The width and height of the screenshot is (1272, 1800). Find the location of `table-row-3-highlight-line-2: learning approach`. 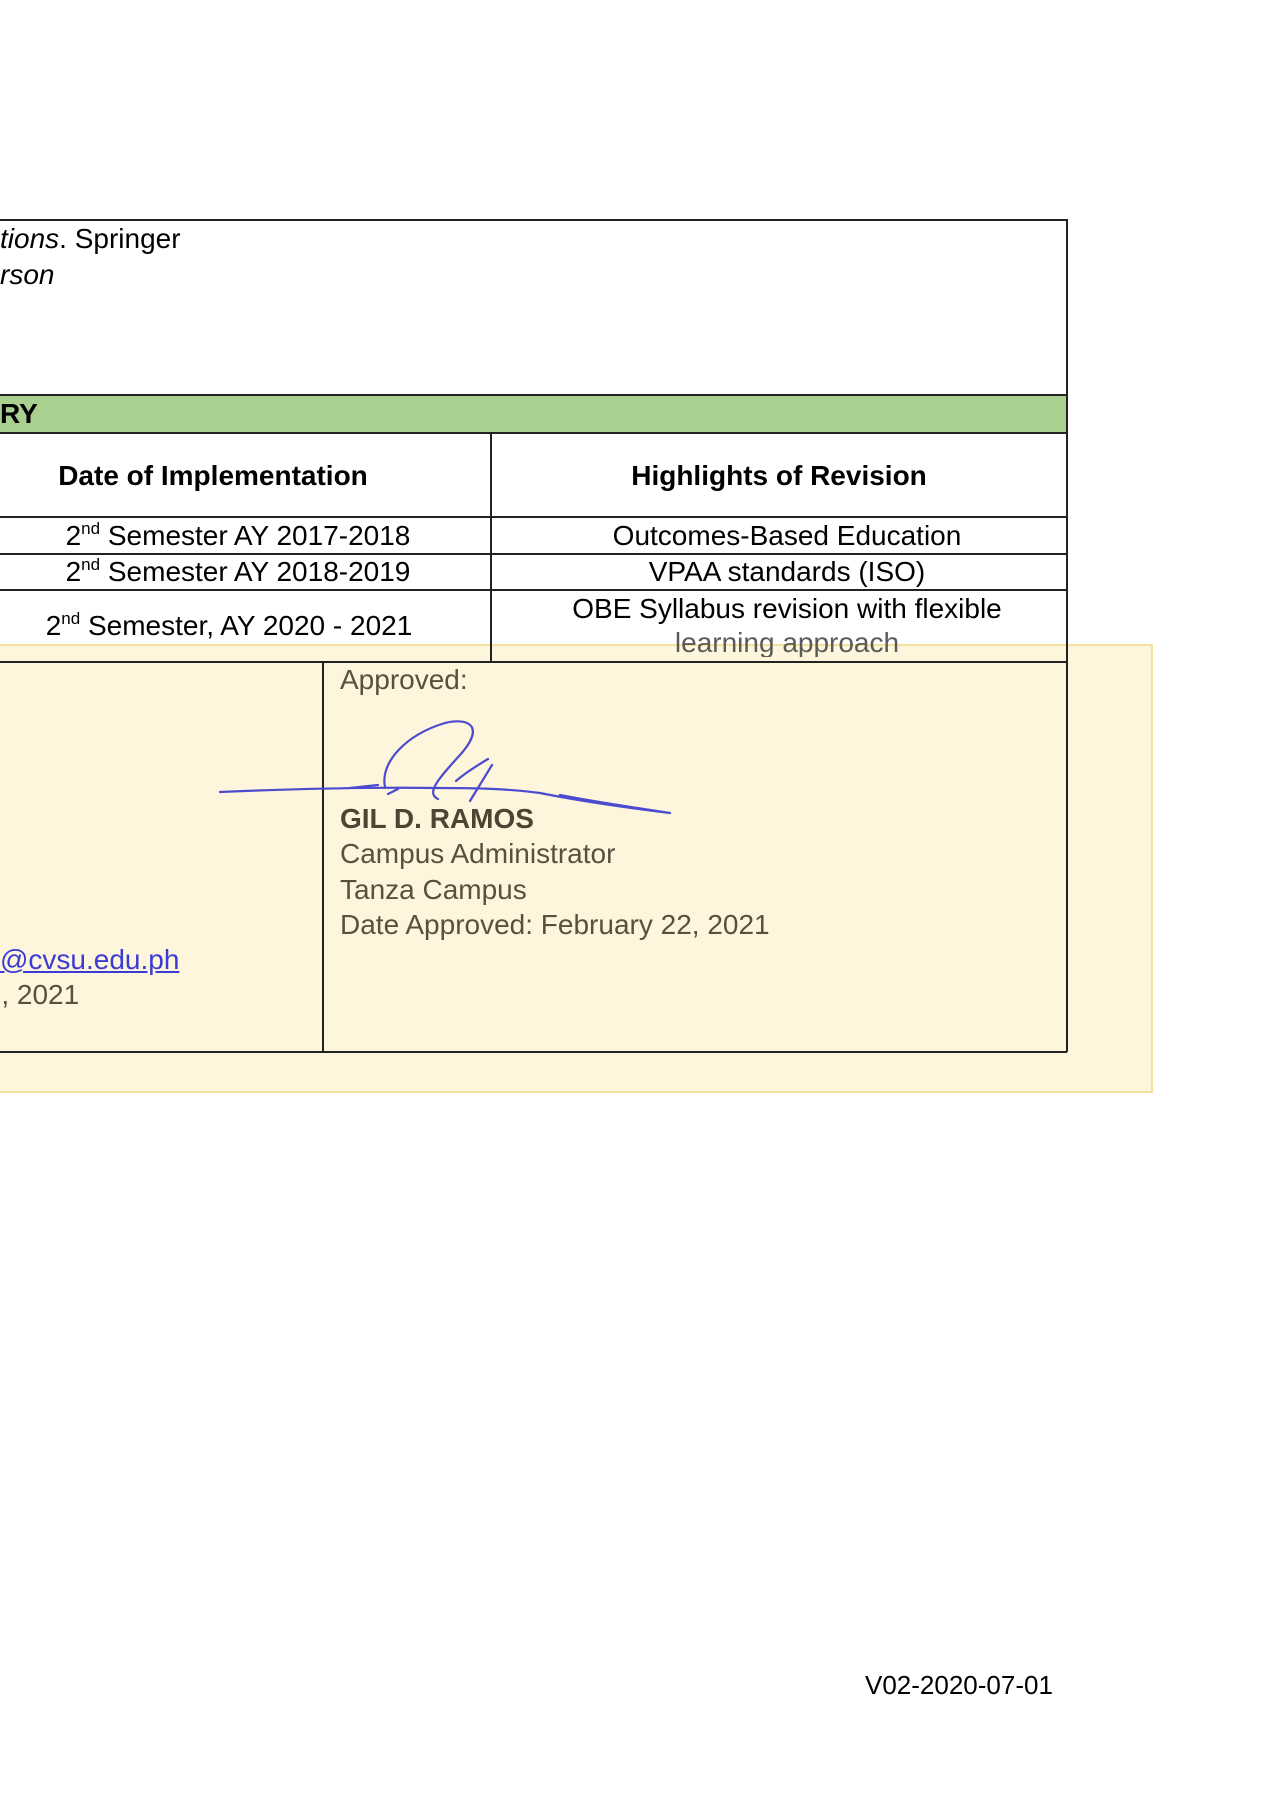

table-row-3-highlight-line-2: learning approach is located at coordinates (787, 643).